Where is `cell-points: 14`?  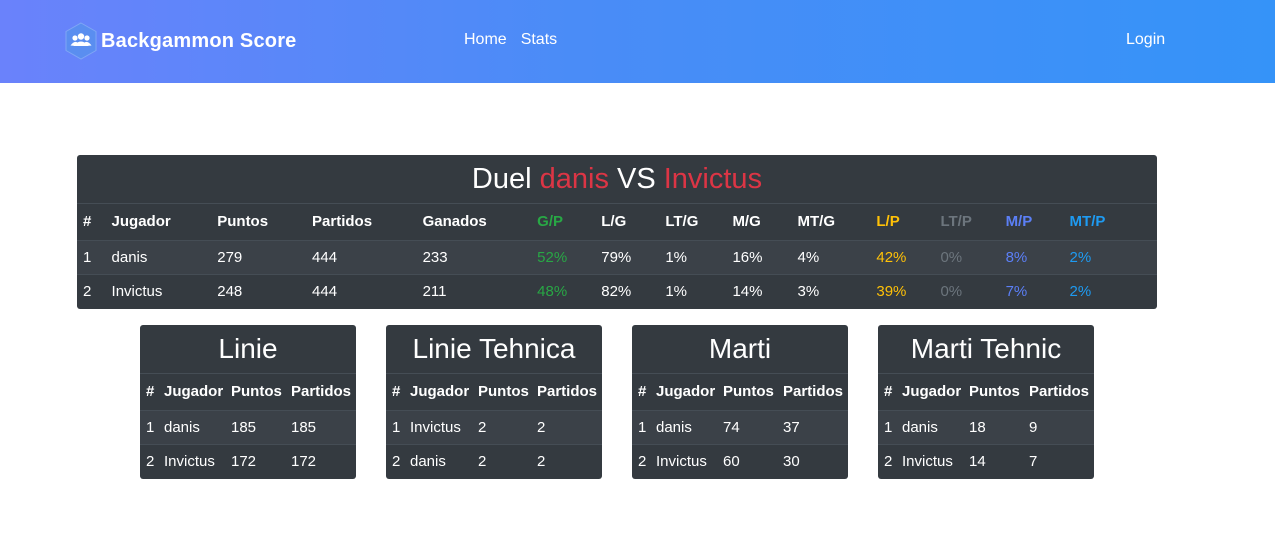 cell-points: 14 is located at coordinates (977, 461).